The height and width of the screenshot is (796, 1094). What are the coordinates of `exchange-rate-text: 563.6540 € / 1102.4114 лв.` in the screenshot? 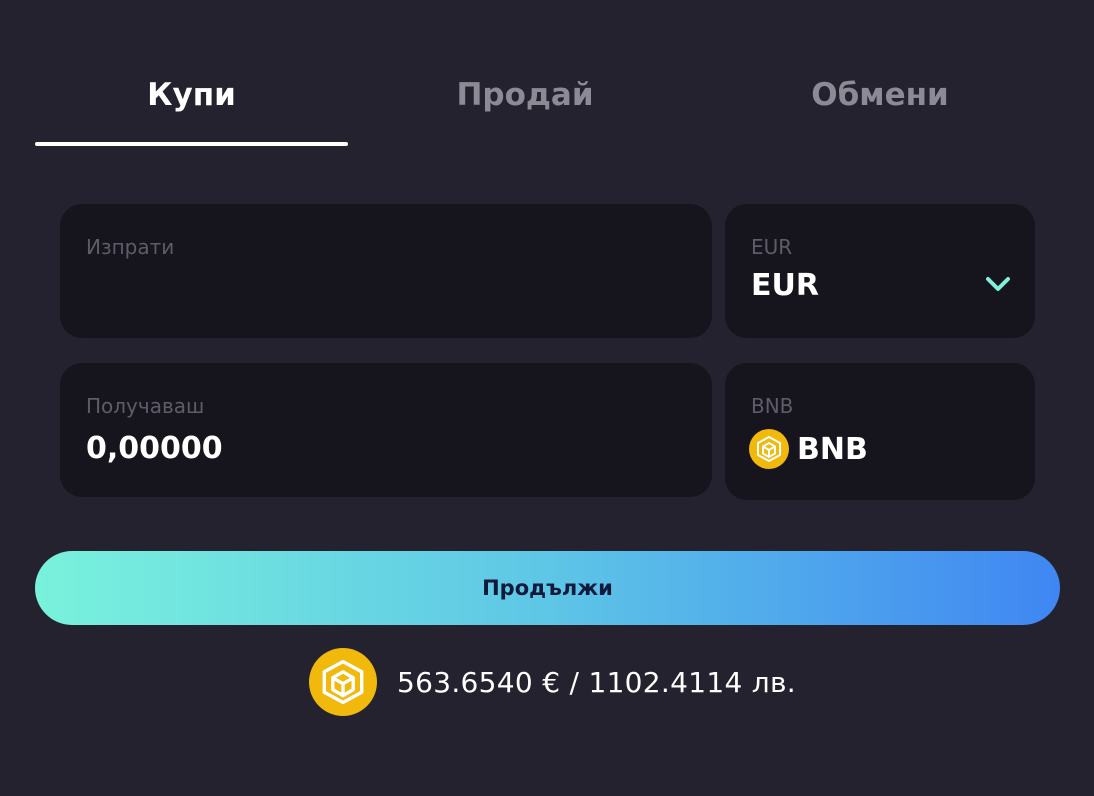 It's located at (596, 682).